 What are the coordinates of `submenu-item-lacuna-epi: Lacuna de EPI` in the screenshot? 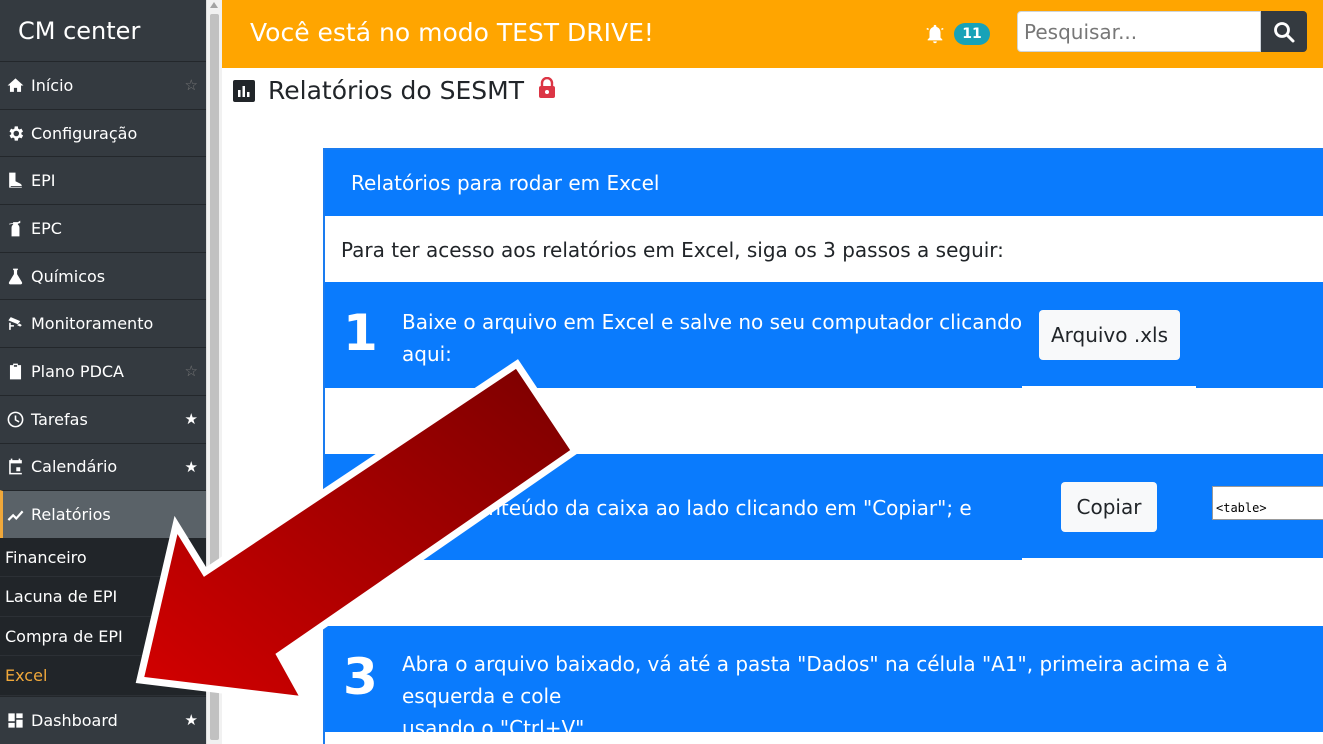 It's located at (103, 597).